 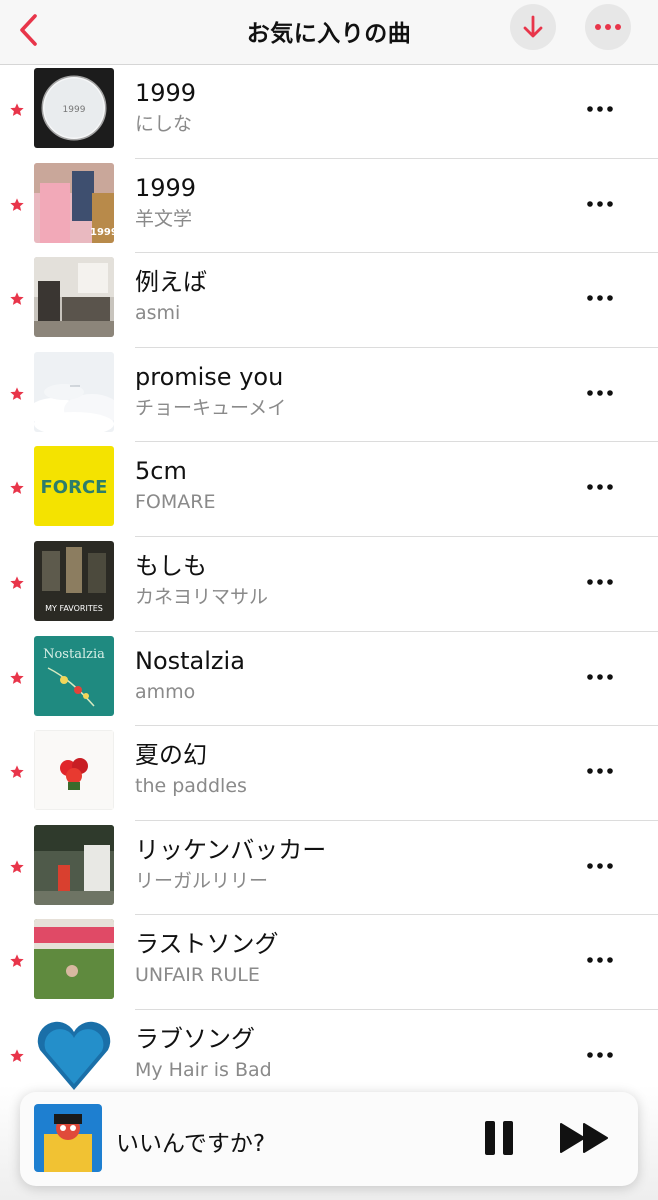 What do you see at coordinates (329, 111) in the screenshot?
I see `song-row: 1999 1999 にしな` at bounding box center [329, 111].